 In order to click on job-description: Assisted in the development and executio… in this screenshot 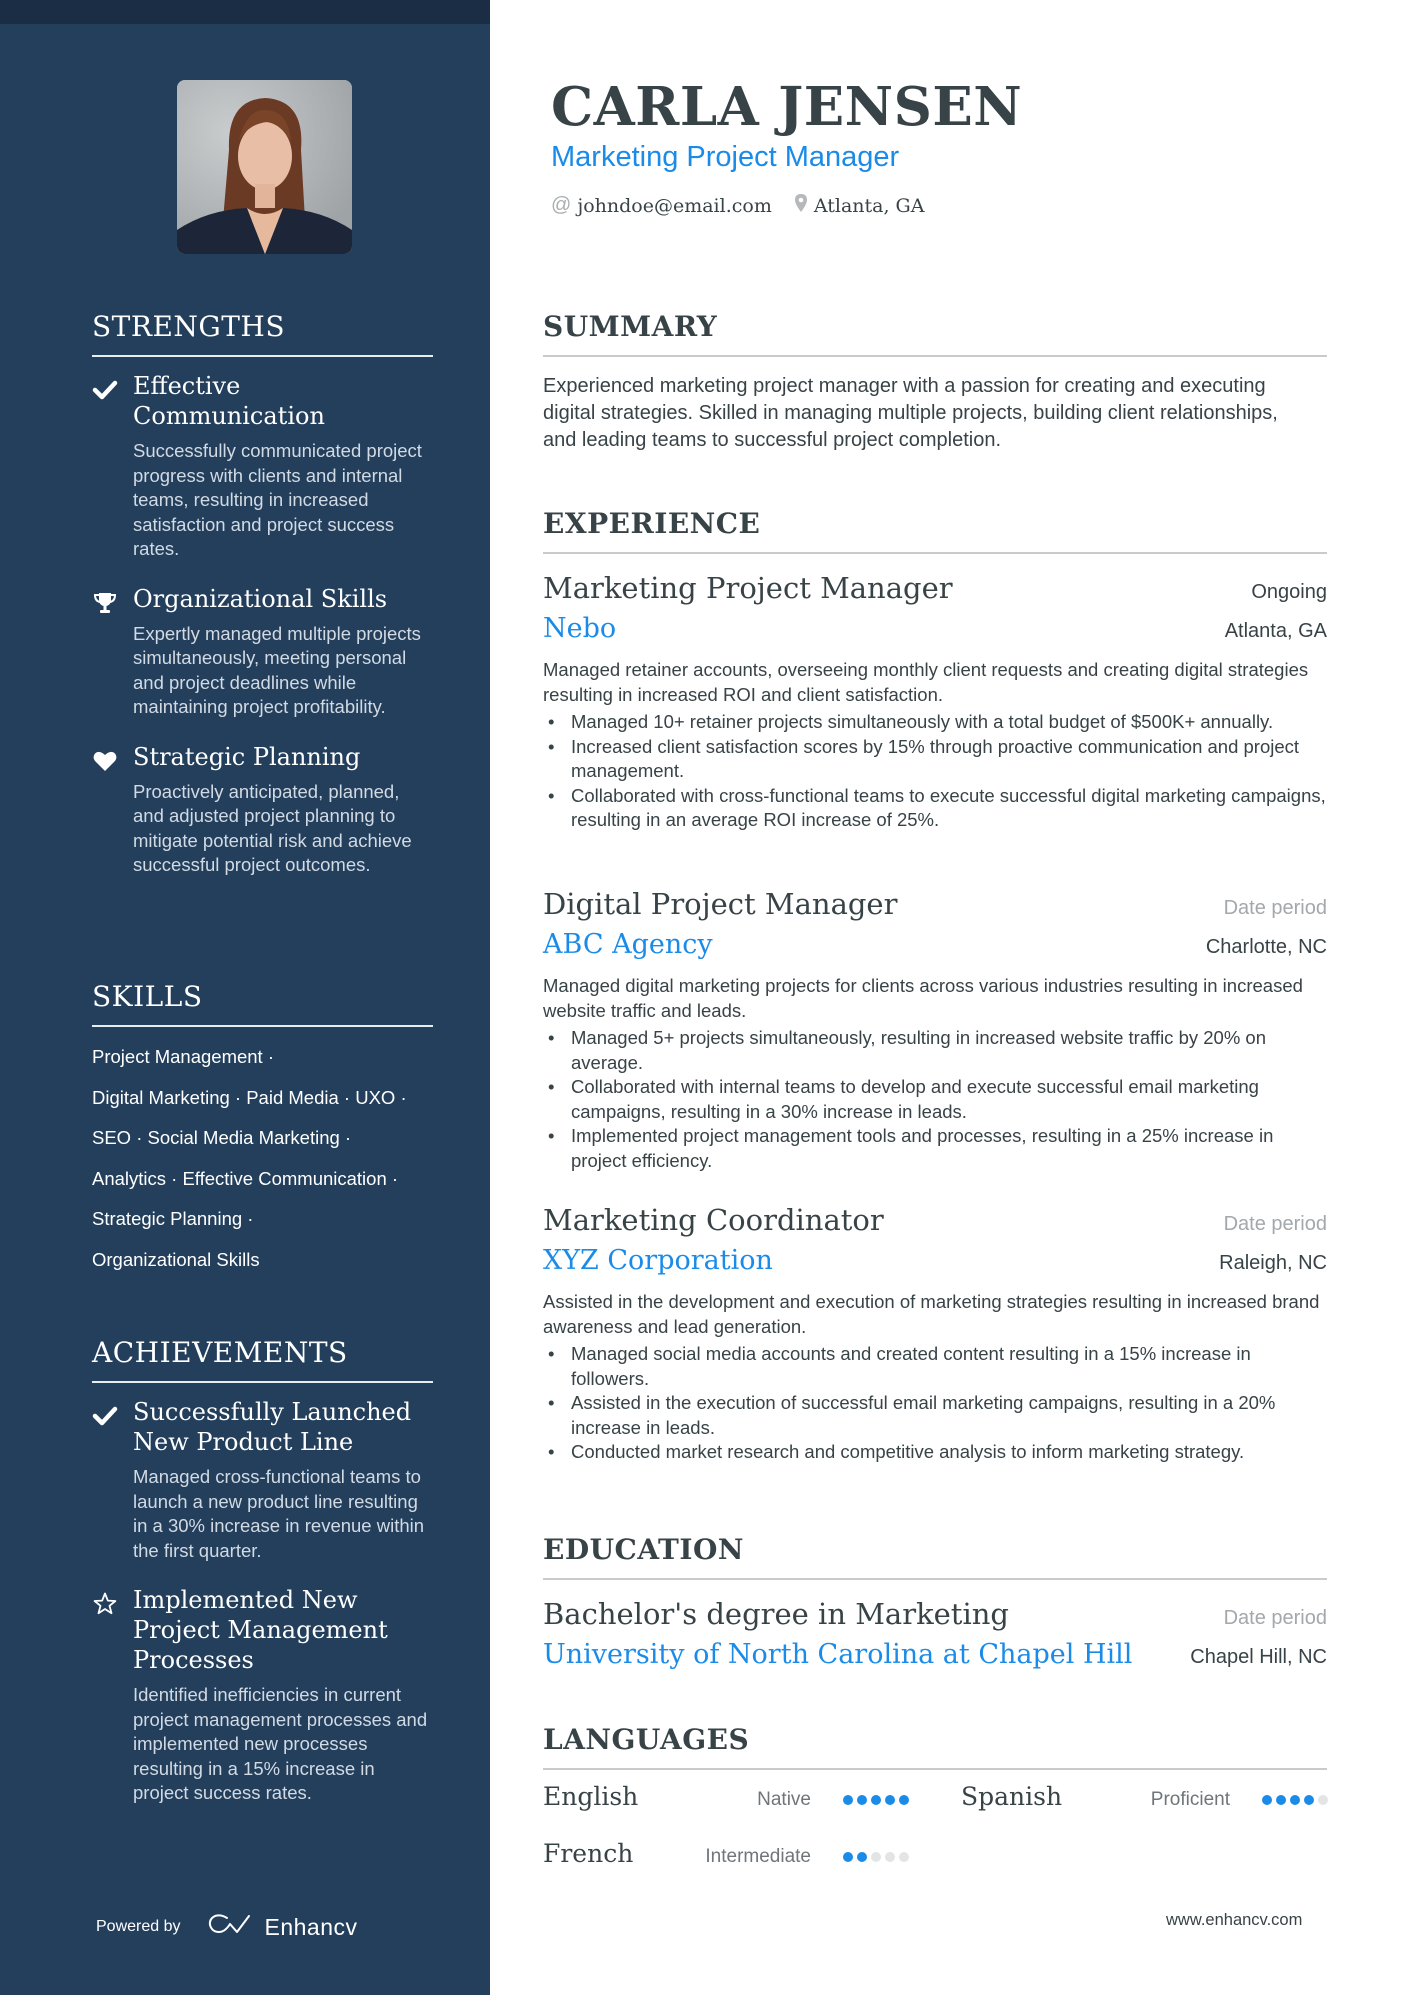, I will do `click(931, 1314)`.